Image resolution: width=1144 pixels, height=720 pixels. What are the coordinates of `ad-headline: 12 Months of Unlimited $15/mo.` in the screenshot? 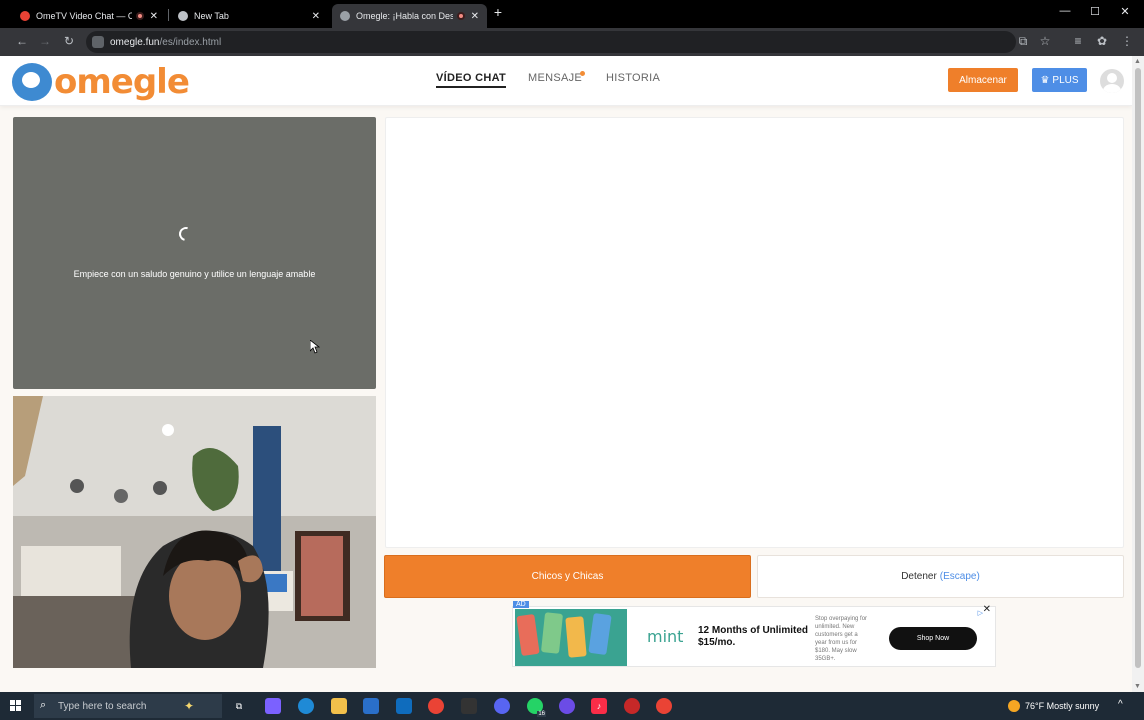 It's located at (753, 636).